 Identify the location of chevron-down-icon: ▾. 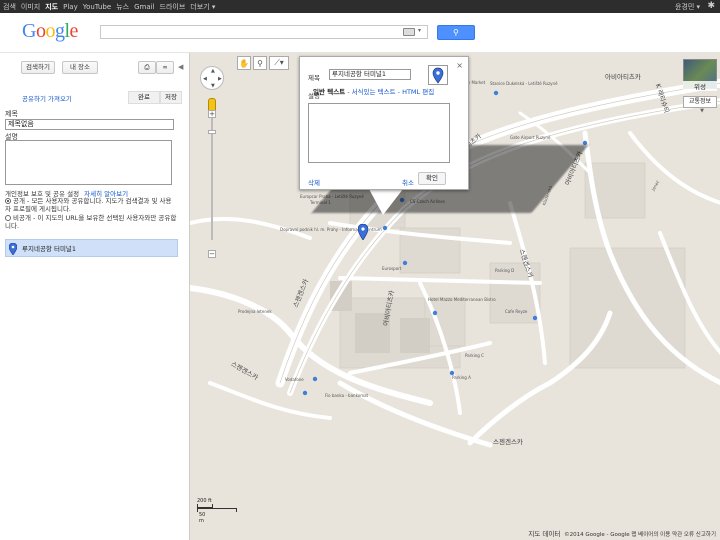
(419, 30).